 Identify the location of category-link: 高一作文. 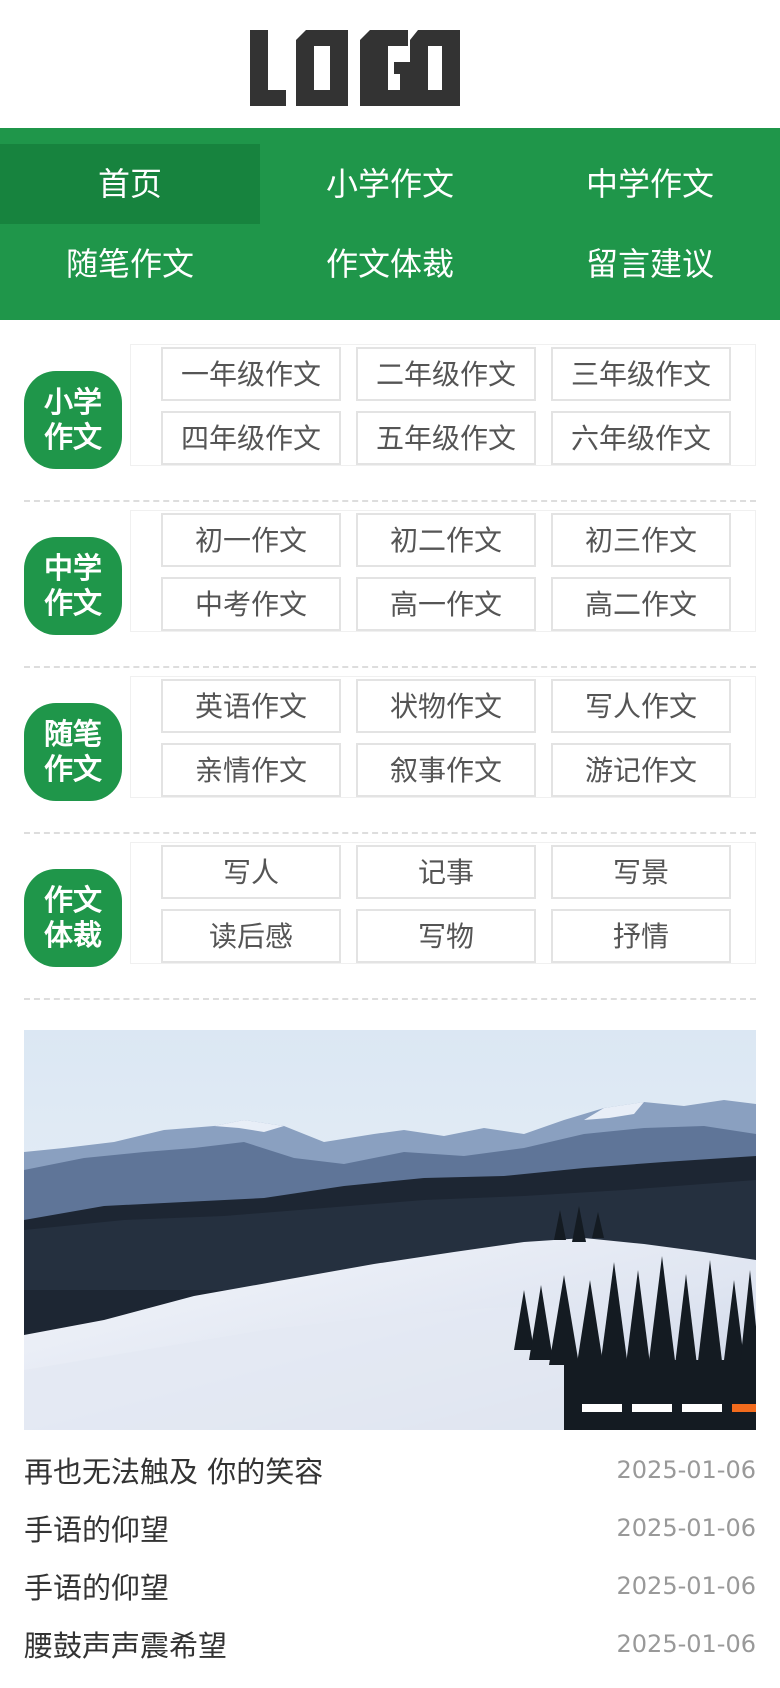
(446, 604).